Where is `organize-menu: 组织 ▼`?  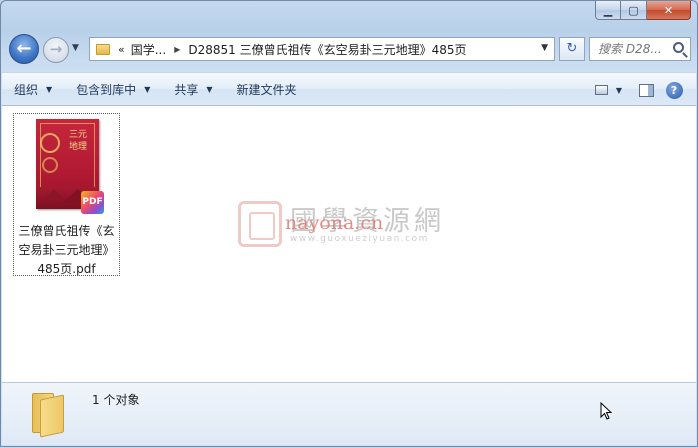 organize-menu: 组织 ▼ is located at coordinates (33, 89).